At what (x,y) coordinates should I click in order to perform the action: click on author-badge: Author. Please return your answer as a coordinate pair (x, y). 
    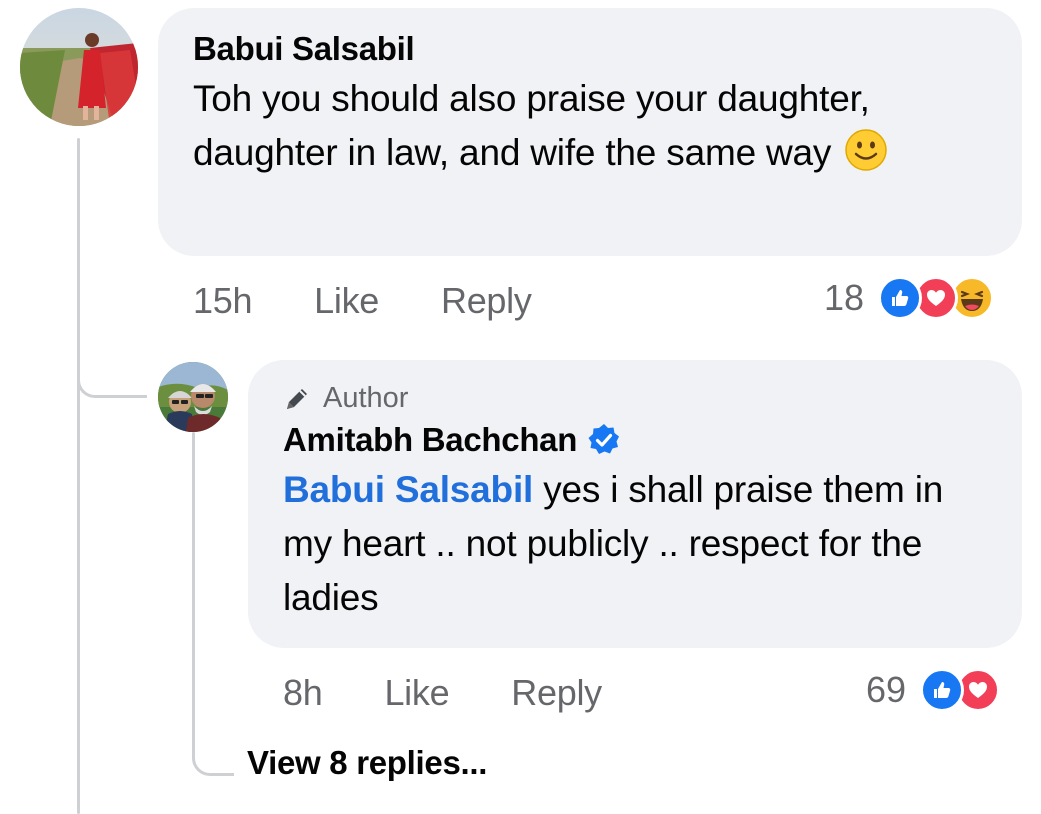
    Looking at the image, I should click on (634, 398).